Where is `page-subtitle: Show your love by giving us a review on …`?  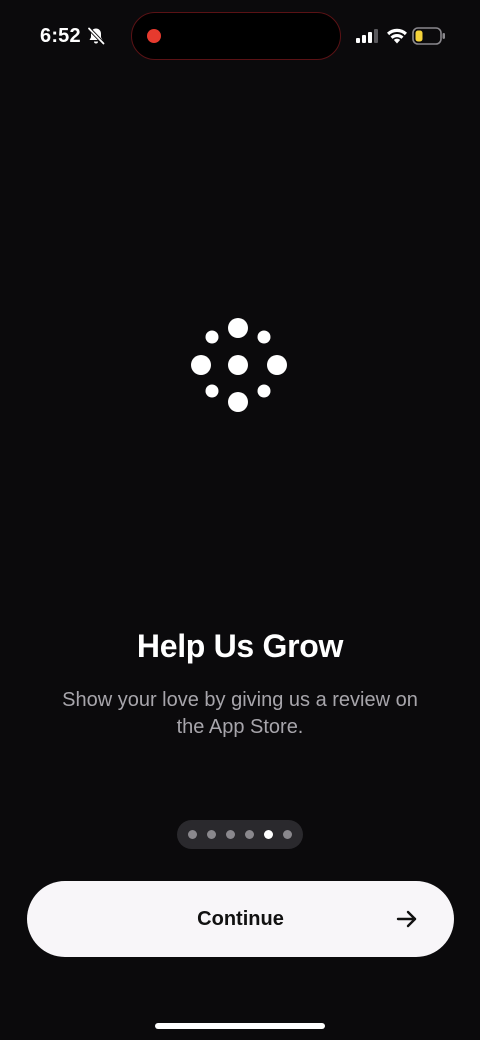 page-subtitle: Show your love by giving us a review on … is located at coordinates (240, 713).